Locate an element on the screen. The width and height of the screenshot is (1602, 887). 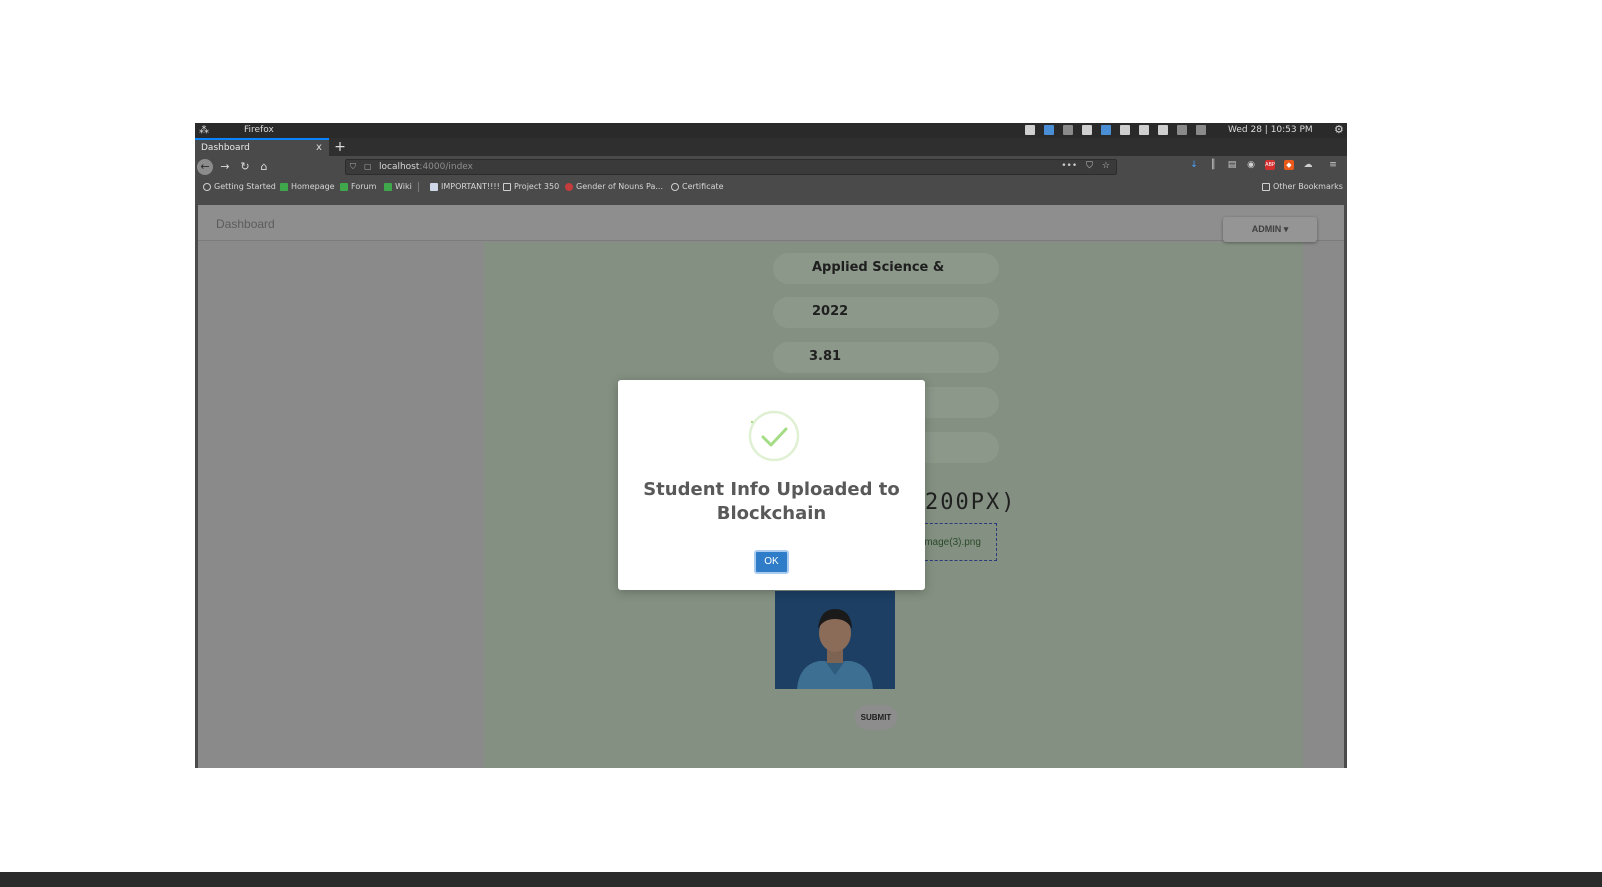
student-photo is located at coordinates (835, 640).